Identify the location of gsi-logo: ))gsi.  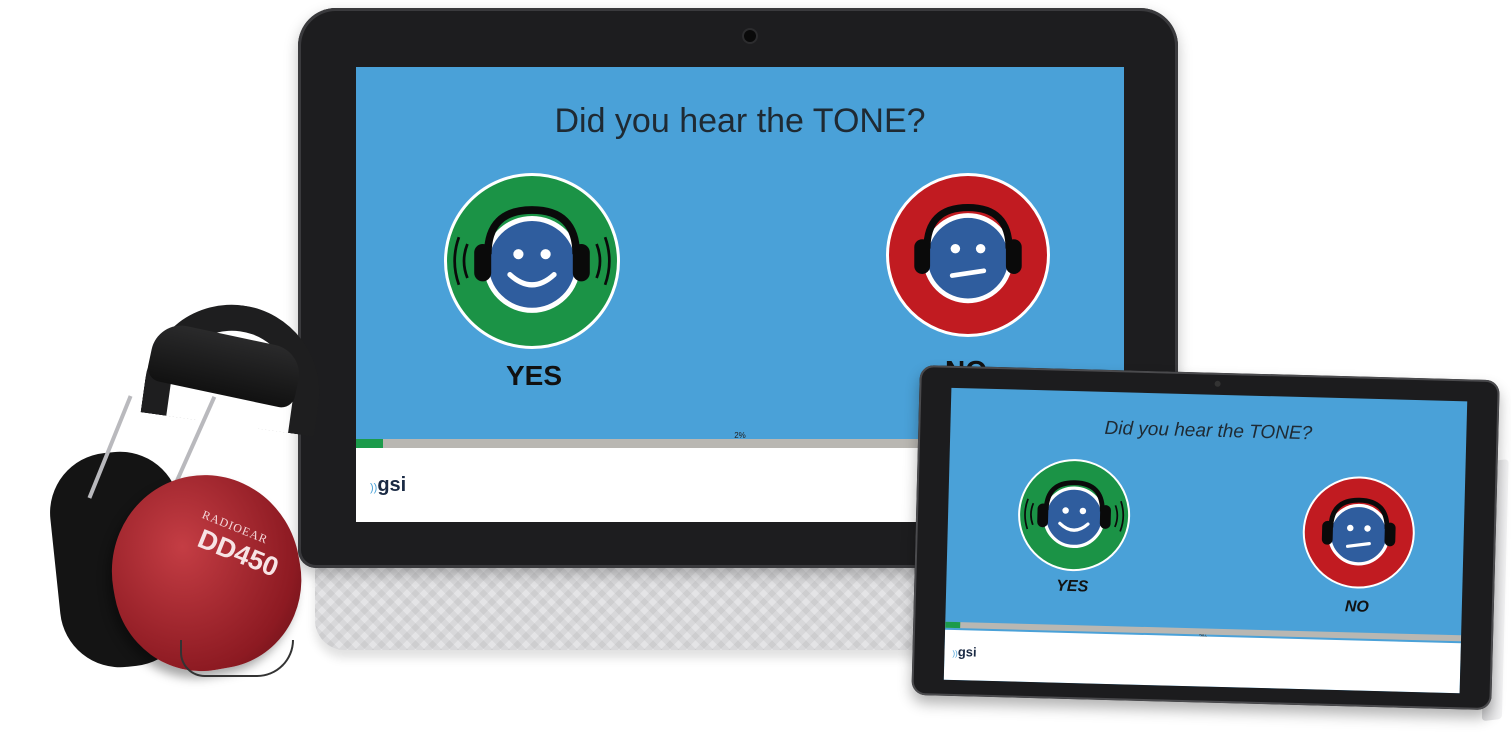
(388, 485).